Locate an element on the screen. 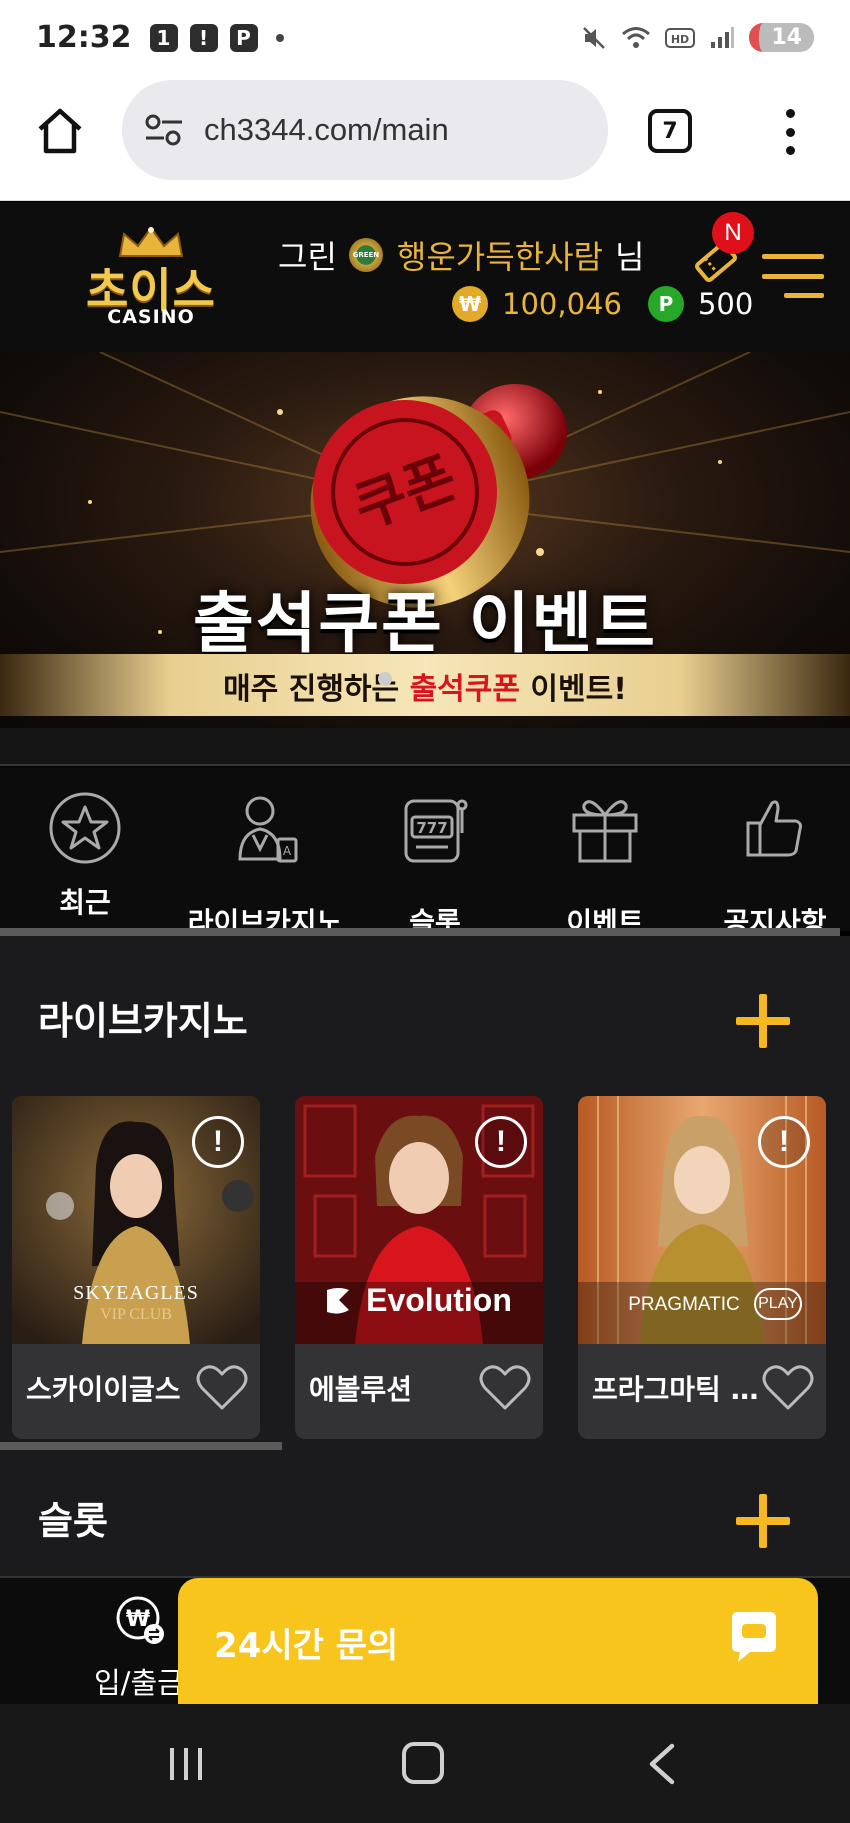 This screenshot has width=850, height=1823. notification-badge: N is located at coordinates (733, 233).